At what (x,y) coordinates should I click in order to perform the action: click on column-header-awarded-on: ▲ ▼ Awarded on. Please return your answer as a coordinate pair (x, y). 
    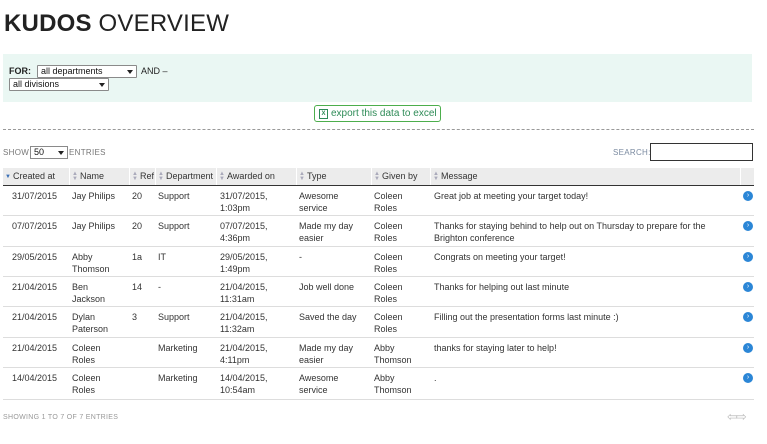
    Looking at the image, I should click on (257, 176).